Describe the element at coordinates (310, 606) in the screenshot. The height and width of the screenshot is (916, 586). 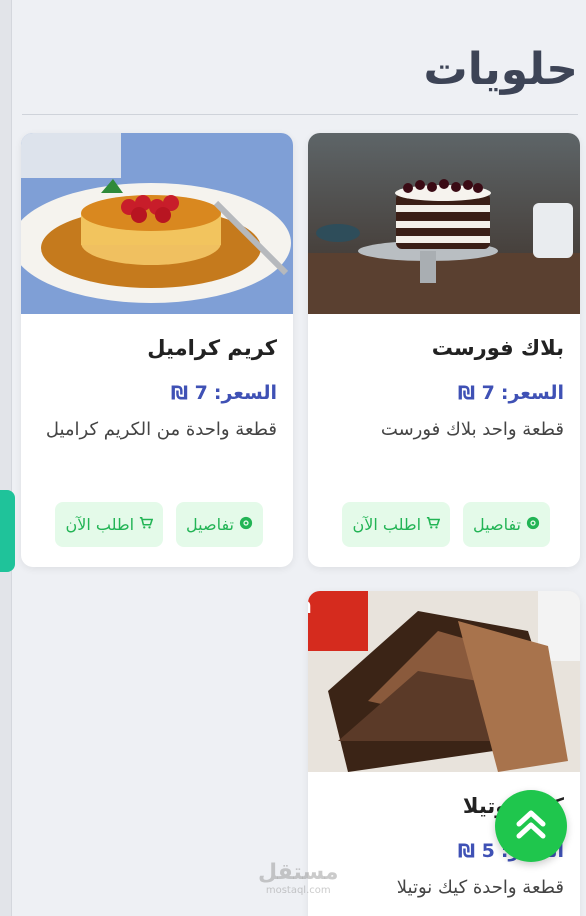
I see `svg-text: ella` at that location.